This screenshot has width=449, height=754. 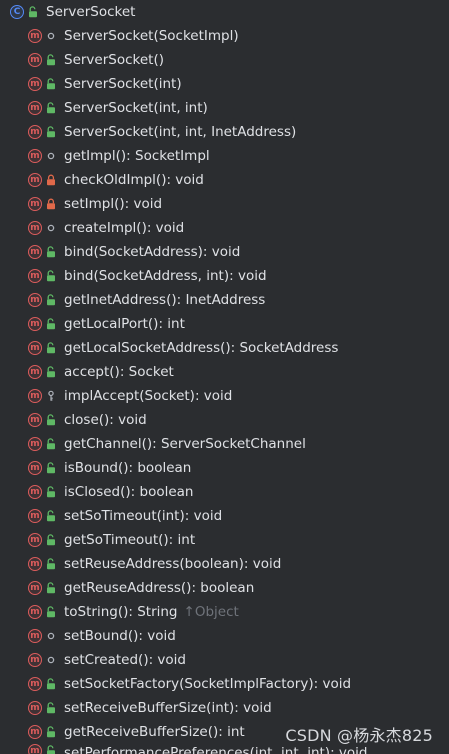 I want to click on method-row: m setImpl(): void, so click(x=224, y=204).